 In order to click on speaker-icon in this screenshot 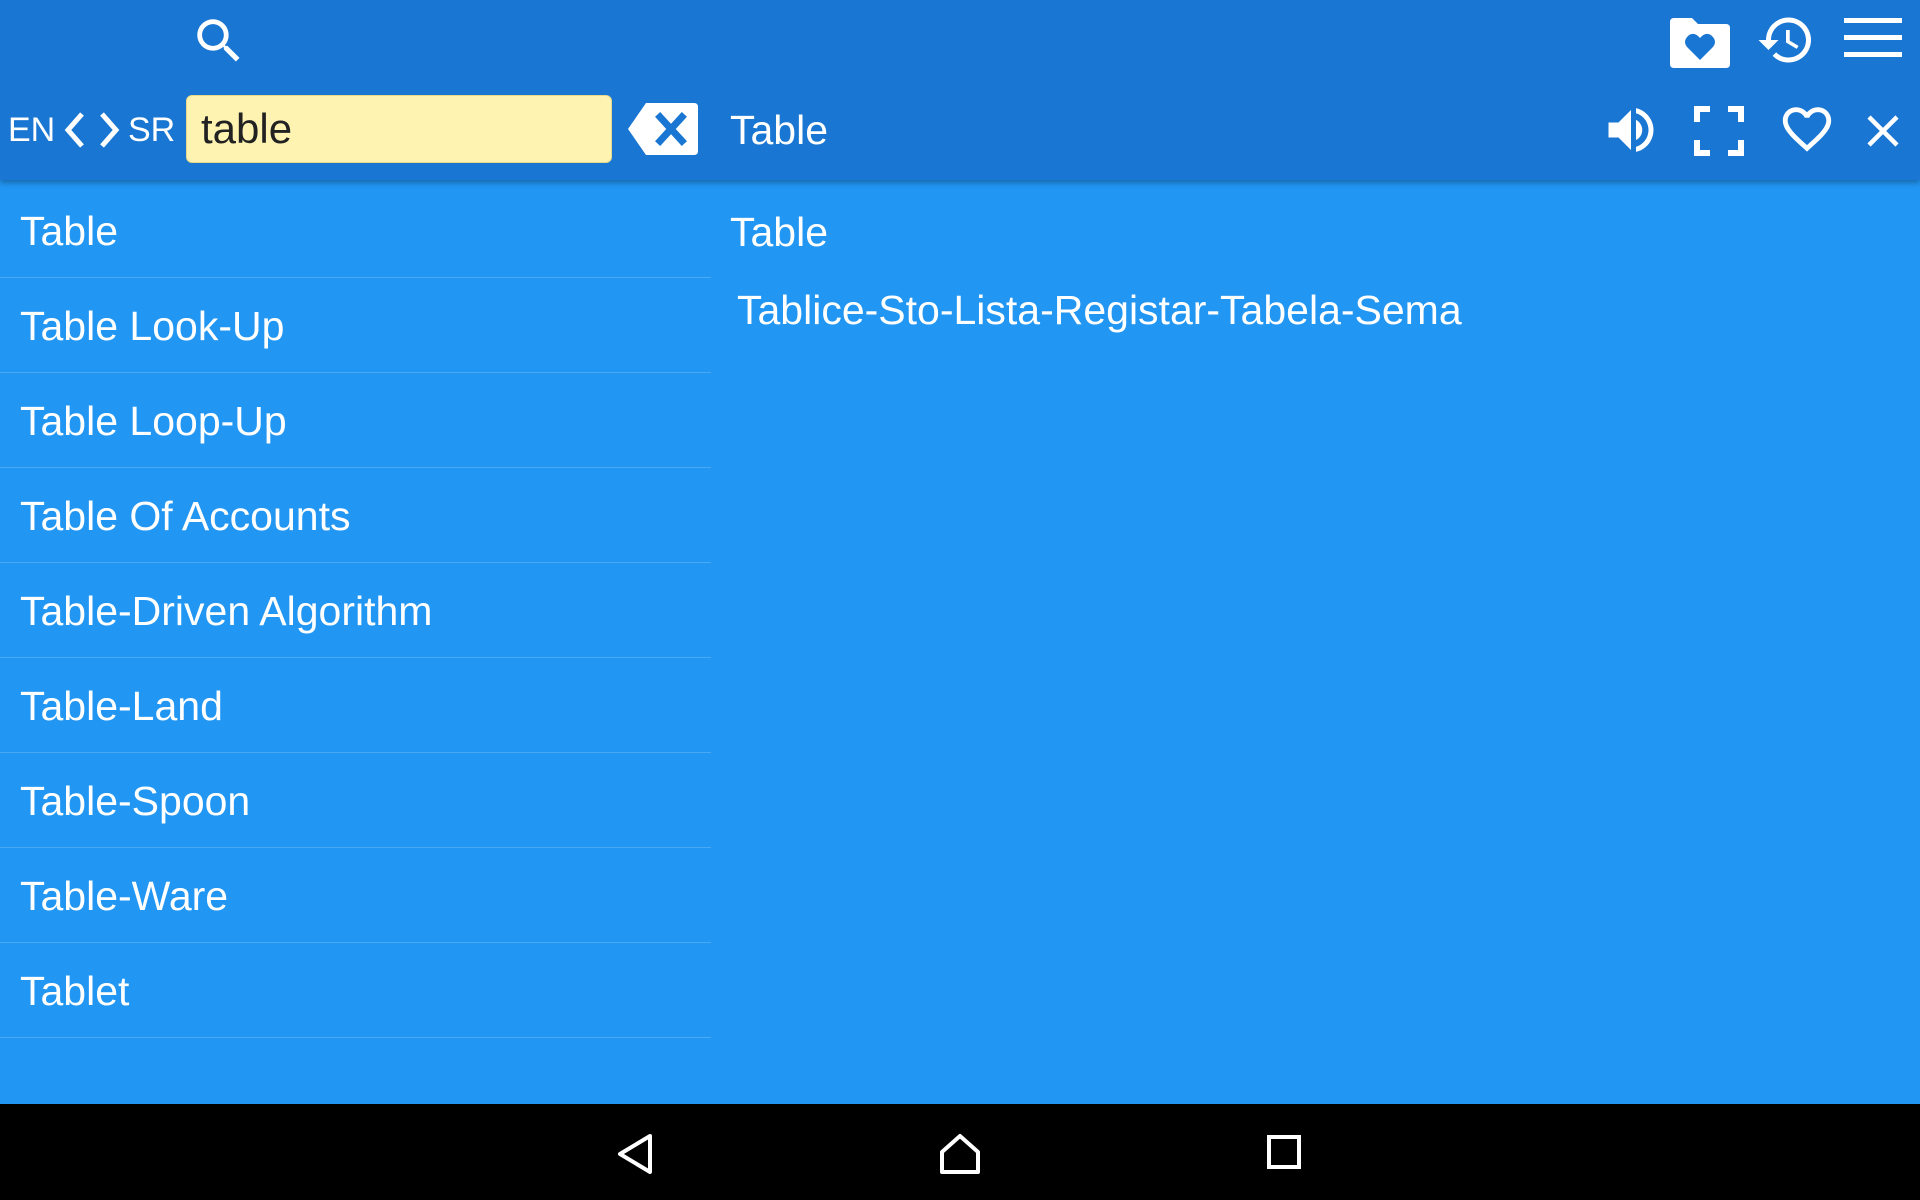, I will do `click(1631, 130)`.